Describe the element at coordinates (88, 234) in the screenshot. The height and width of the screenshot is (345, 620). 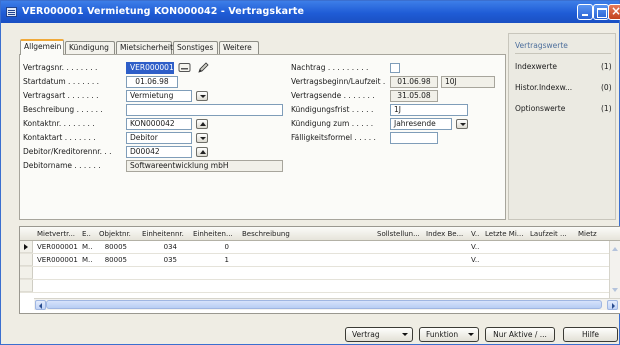
I see `column-header: E..` at that location.